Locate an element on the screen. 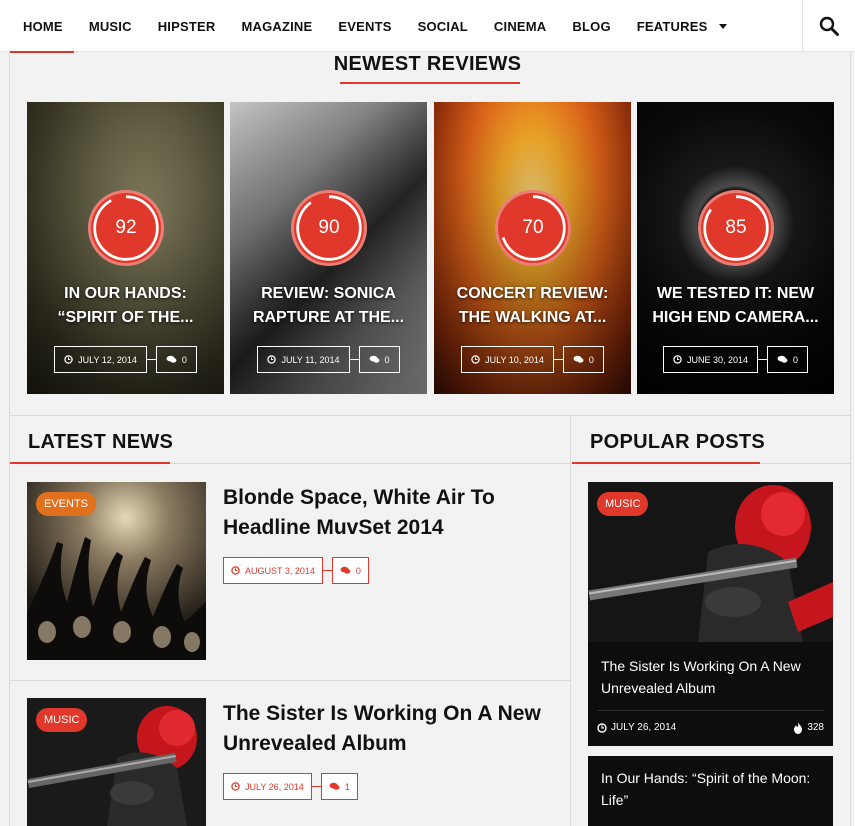  news-thumbnail: MUSIC is located at coordinates (116, 762).